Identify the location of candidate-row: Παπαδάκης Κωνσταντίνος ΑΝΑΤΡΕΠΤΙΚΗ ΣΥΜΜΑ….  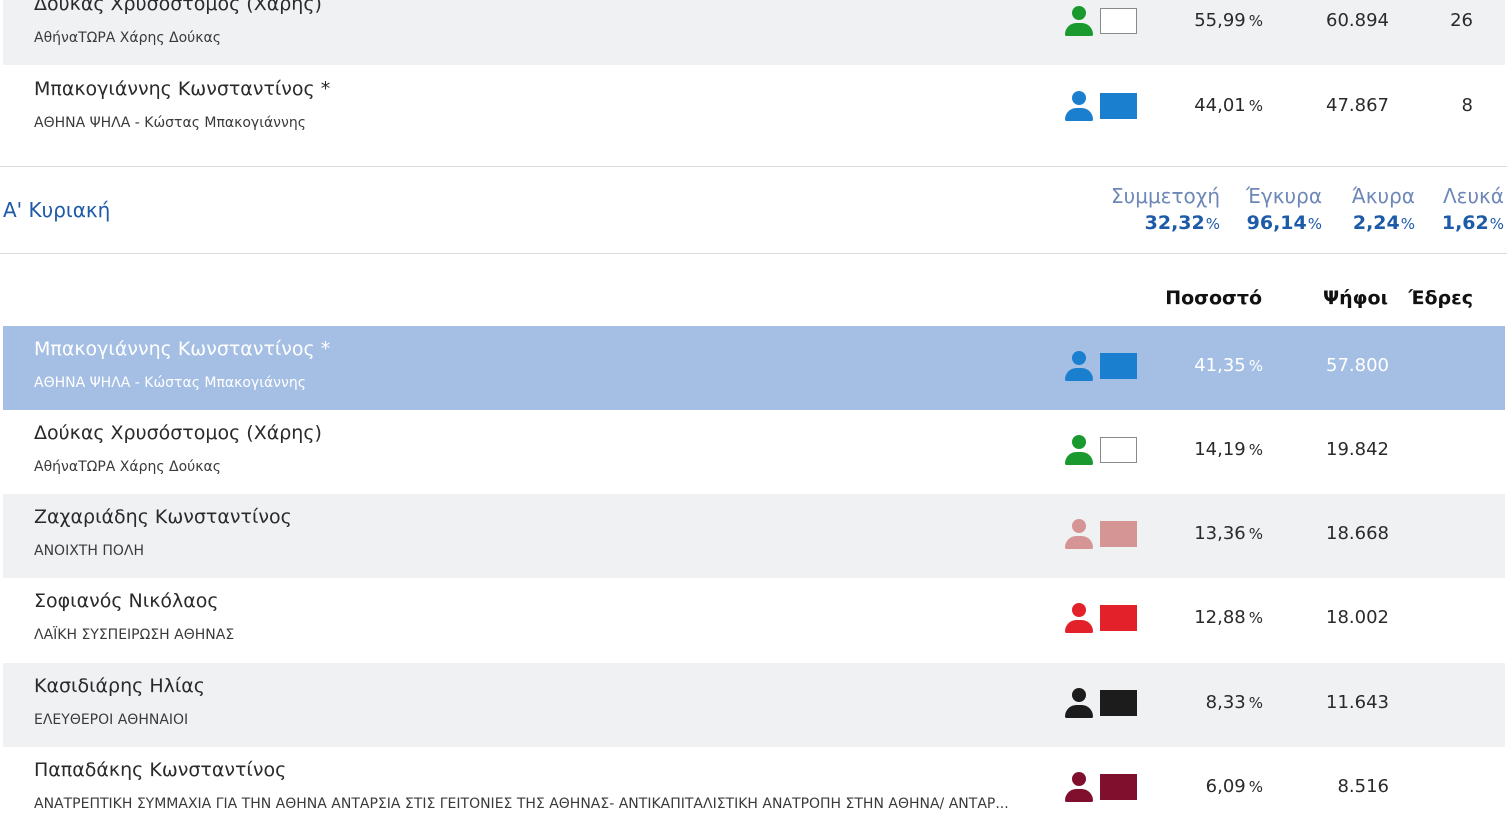
(754, 785).